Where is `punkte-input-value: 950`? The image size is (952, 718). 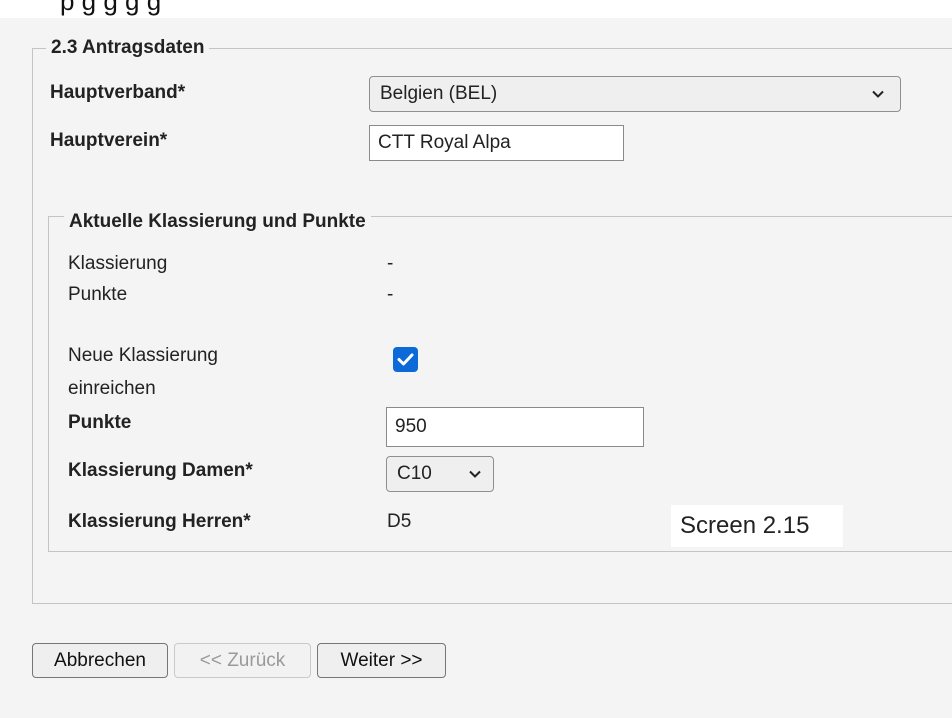 punkte-input-value: 950 is located at coordinates (411, 426).